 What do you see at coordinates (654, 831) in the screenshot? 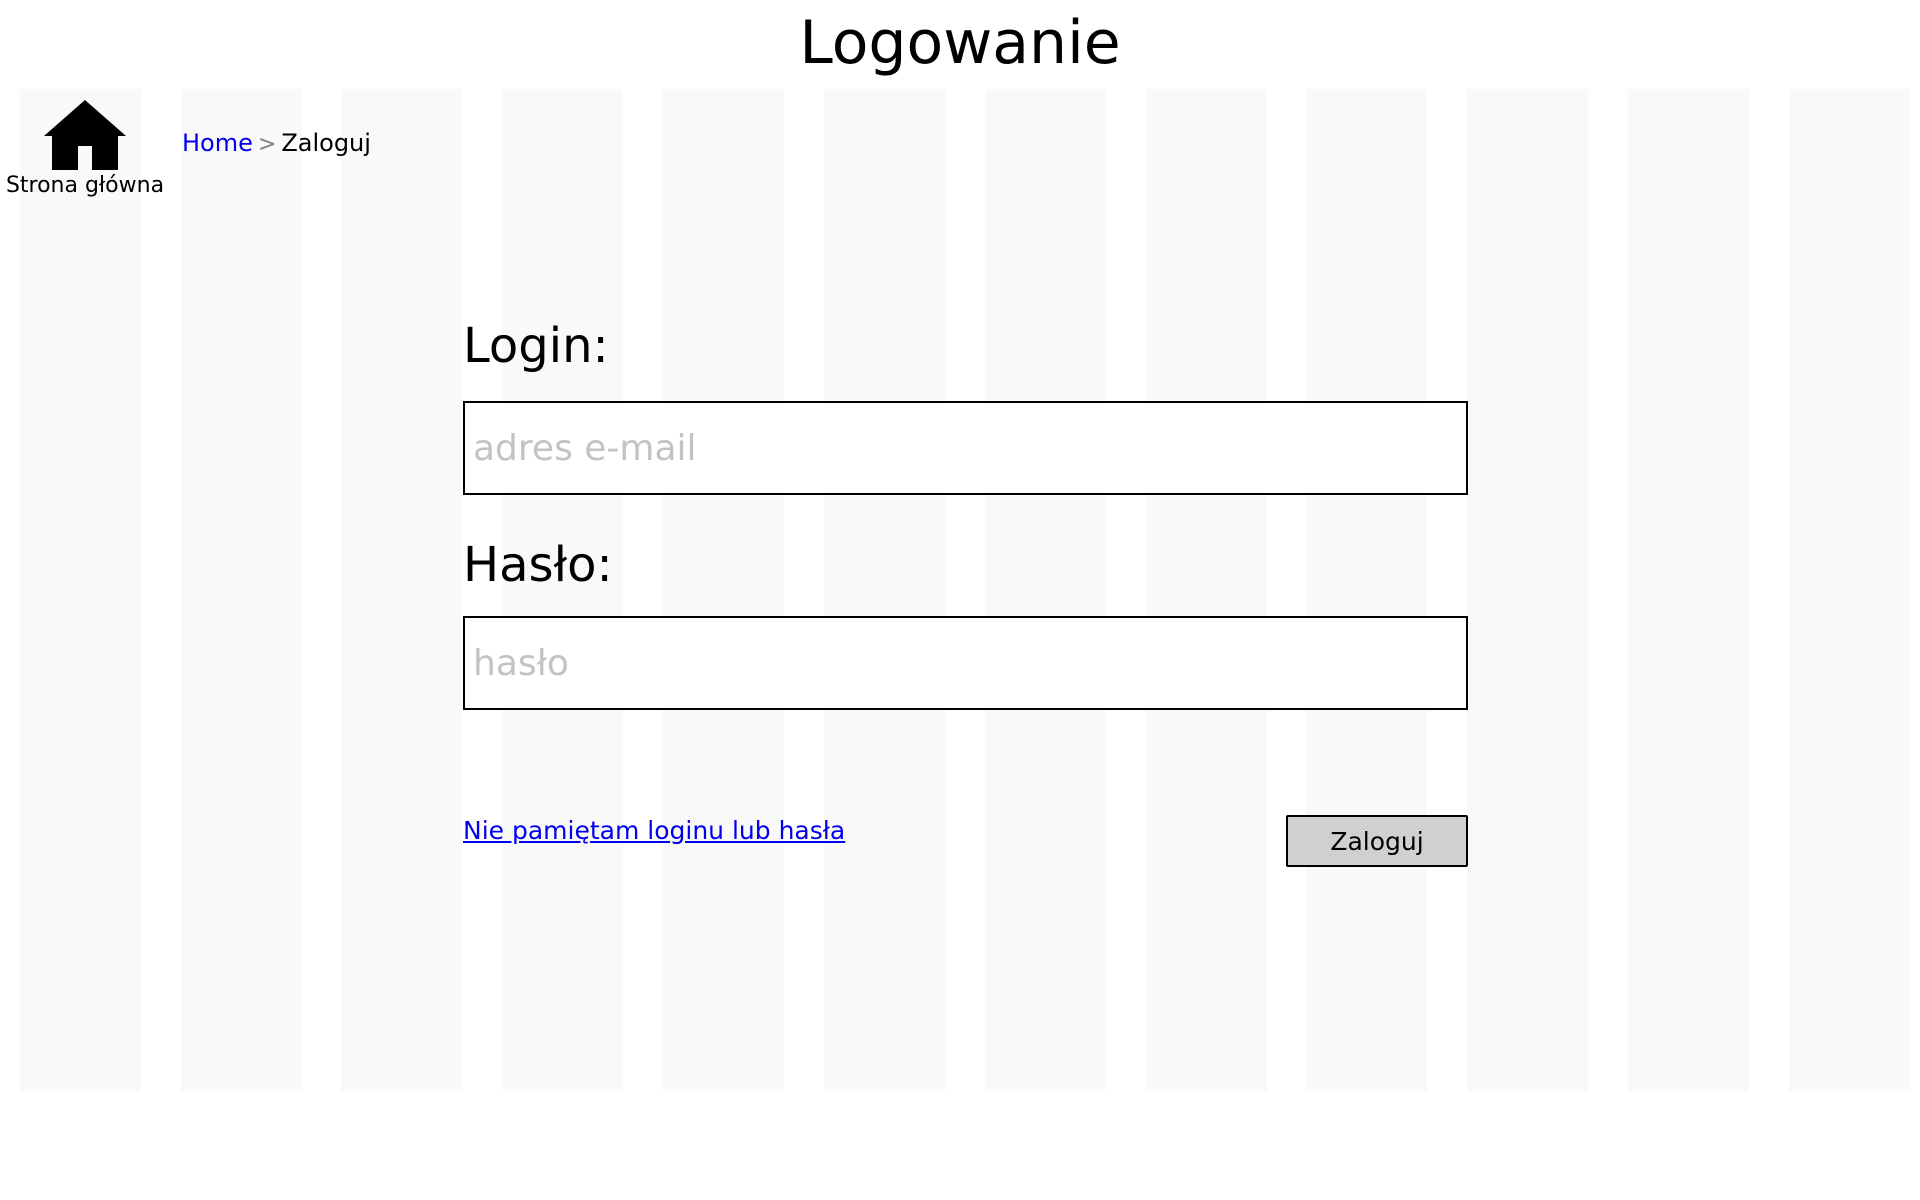
I see `forgot-credentials-link: Nie pamiętam loginu lub hasła` at bounding box center [654, 831].